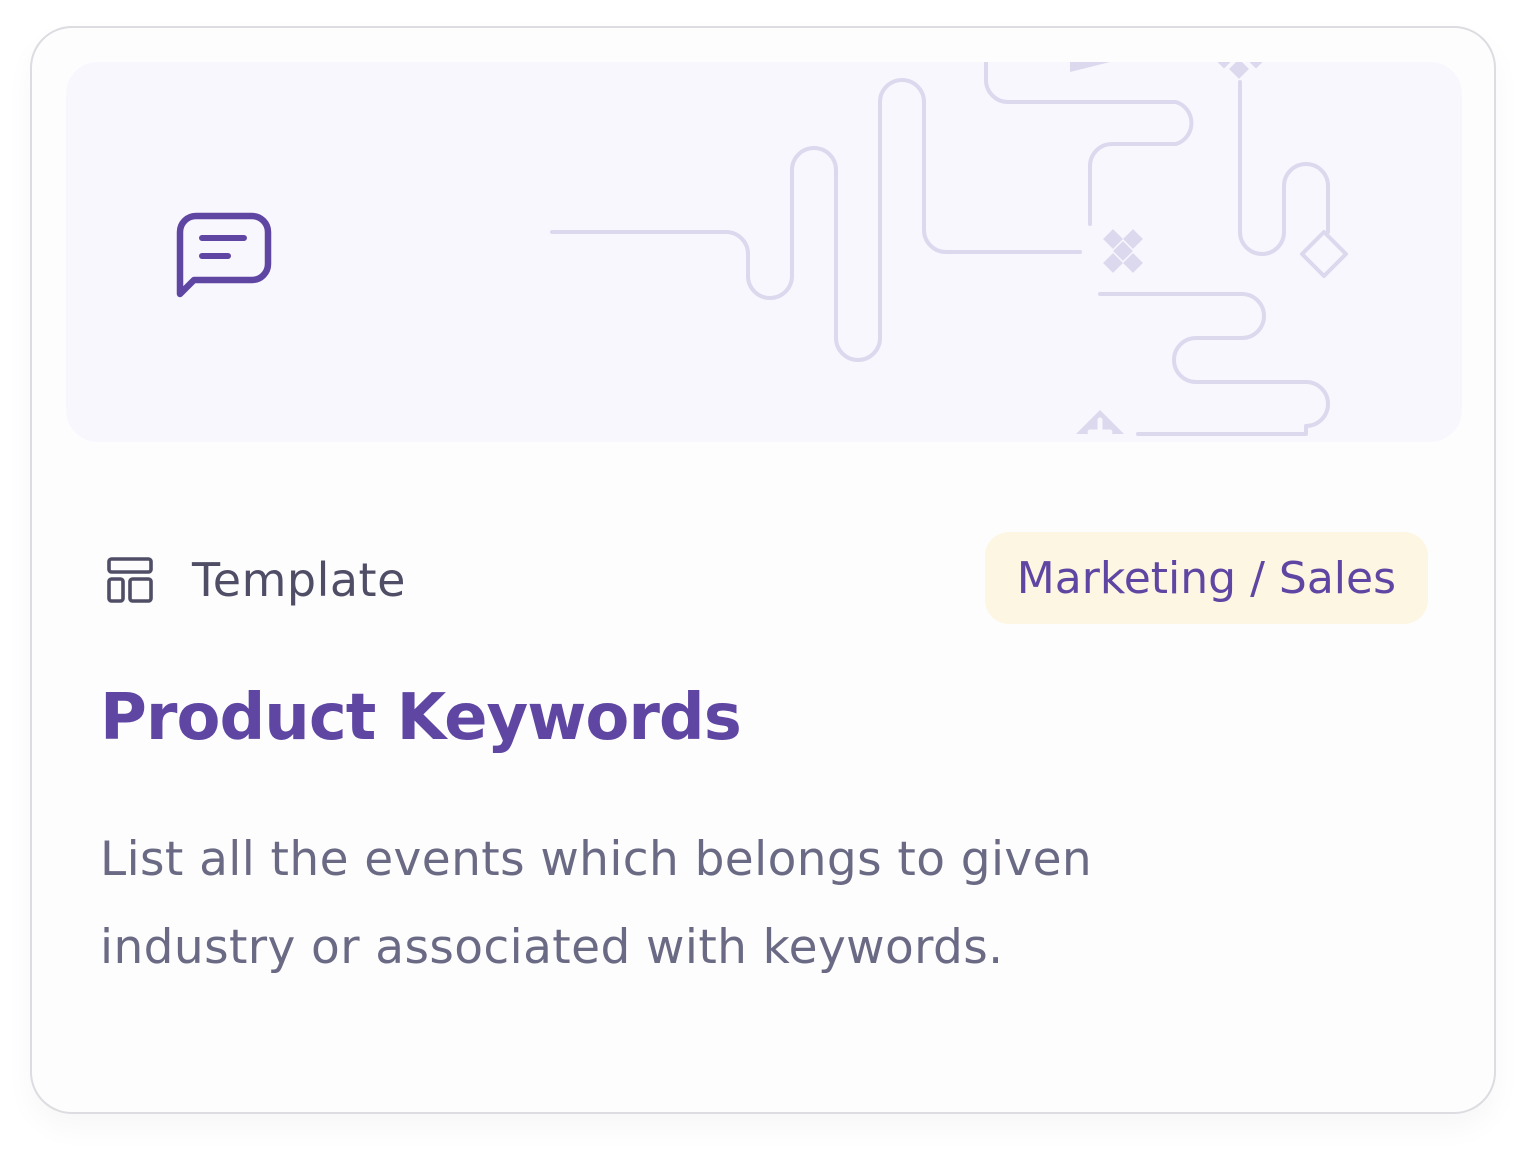  What do you see at coordinates (299, 580) in the screenshot?
I see `template-type-label: Template` at bounding box center [299, 580].